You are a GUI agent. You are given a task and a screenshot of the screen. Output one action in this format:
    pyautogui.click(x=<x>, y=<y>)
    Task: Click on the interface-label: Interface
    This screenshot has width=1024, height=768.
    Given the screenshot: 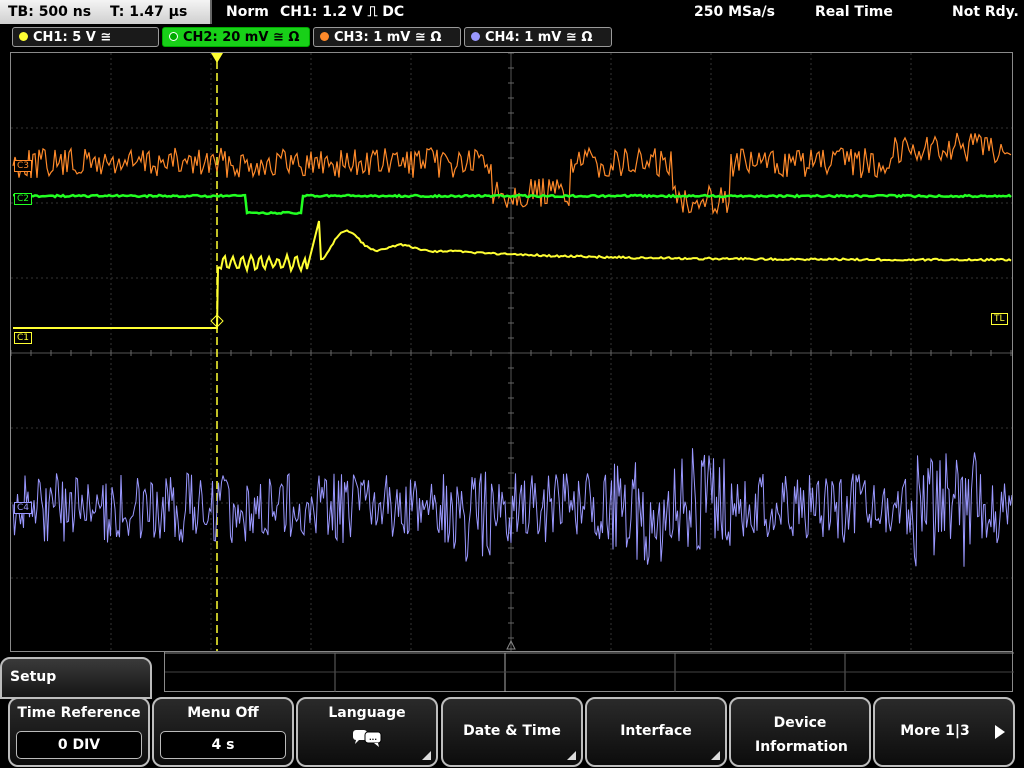 What is the action you would take?
    pyautogui.click(x=656, y=731)
    